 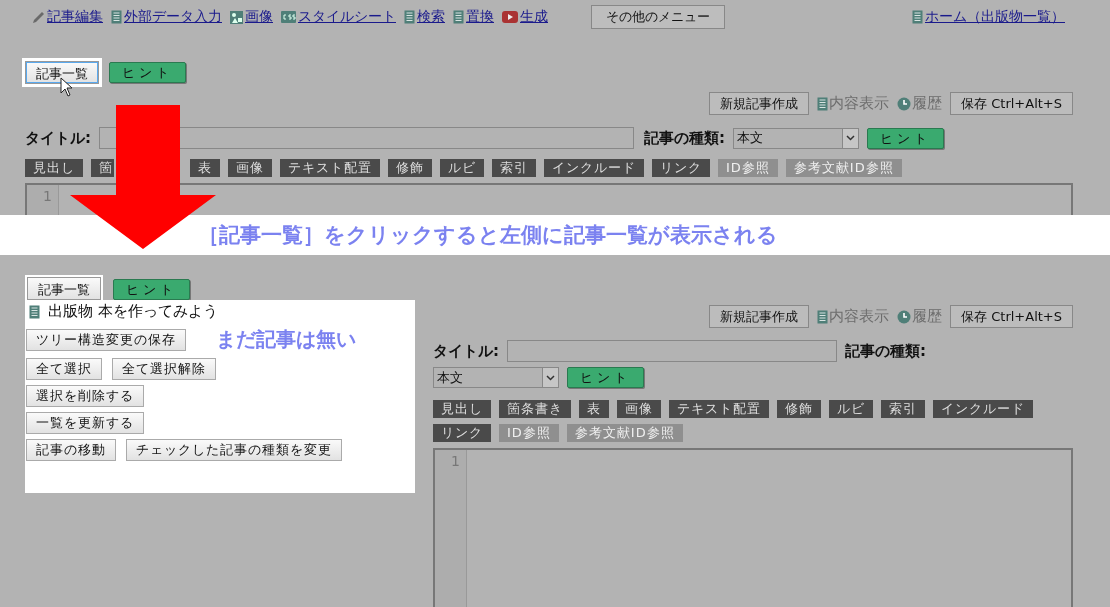 What do you see at coordinates (658, 17) in the screenshot?
I see `more-menu-button: その他のメニュー` at bounding box center [658, 17].